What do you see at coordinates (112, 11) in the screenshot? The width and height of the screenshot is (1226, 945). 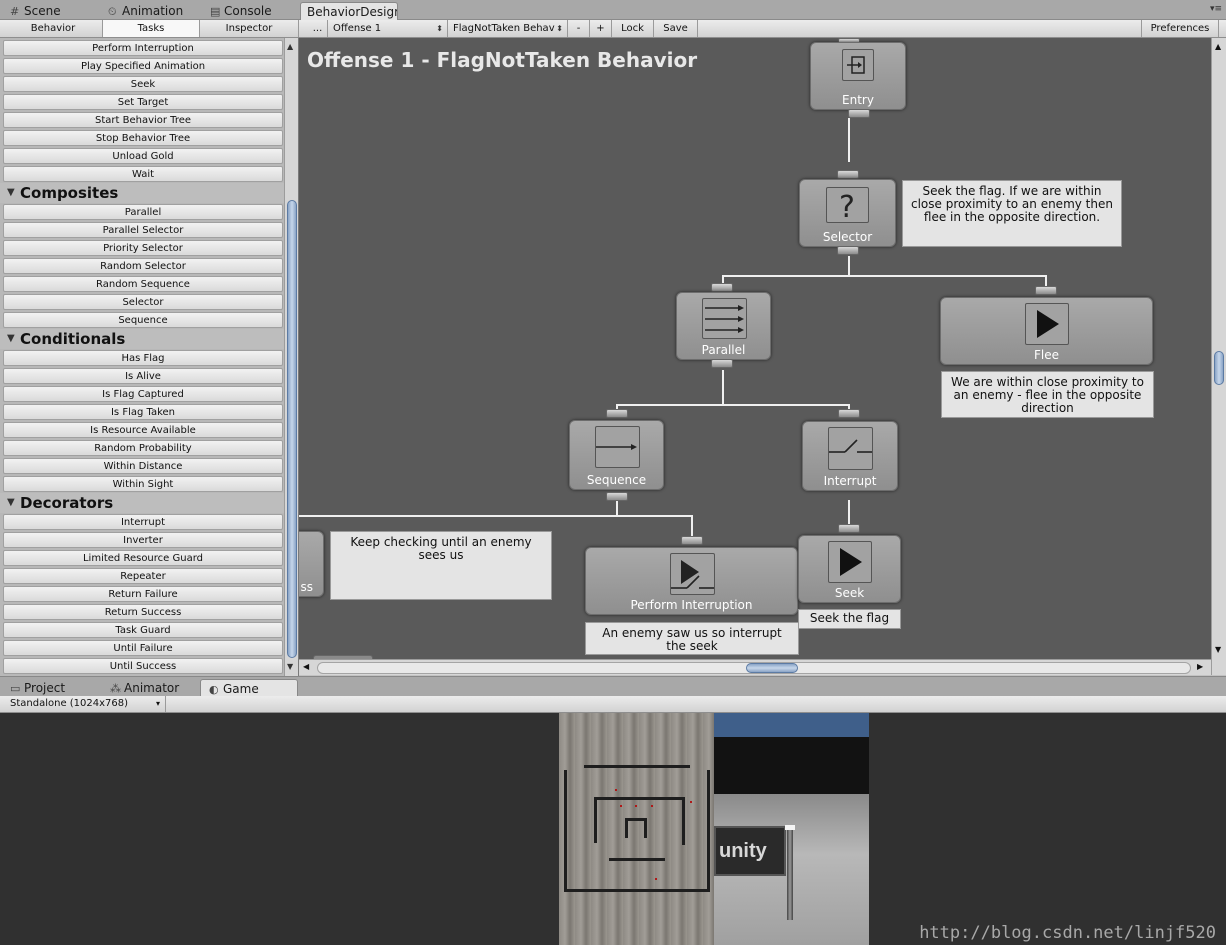 I see `animation-icon: ⏲` at bounding box center [112, 11].